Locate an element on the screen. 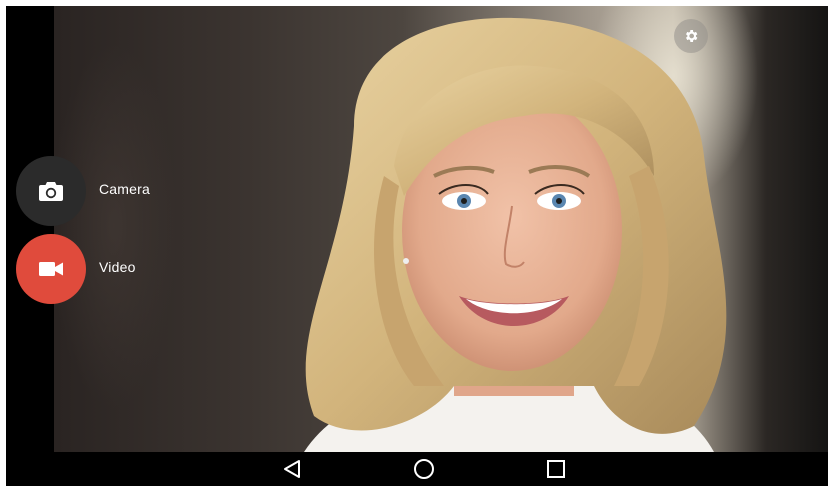 This screenshot has height=492, width=834. home-button is located at coordinates (424, 469).